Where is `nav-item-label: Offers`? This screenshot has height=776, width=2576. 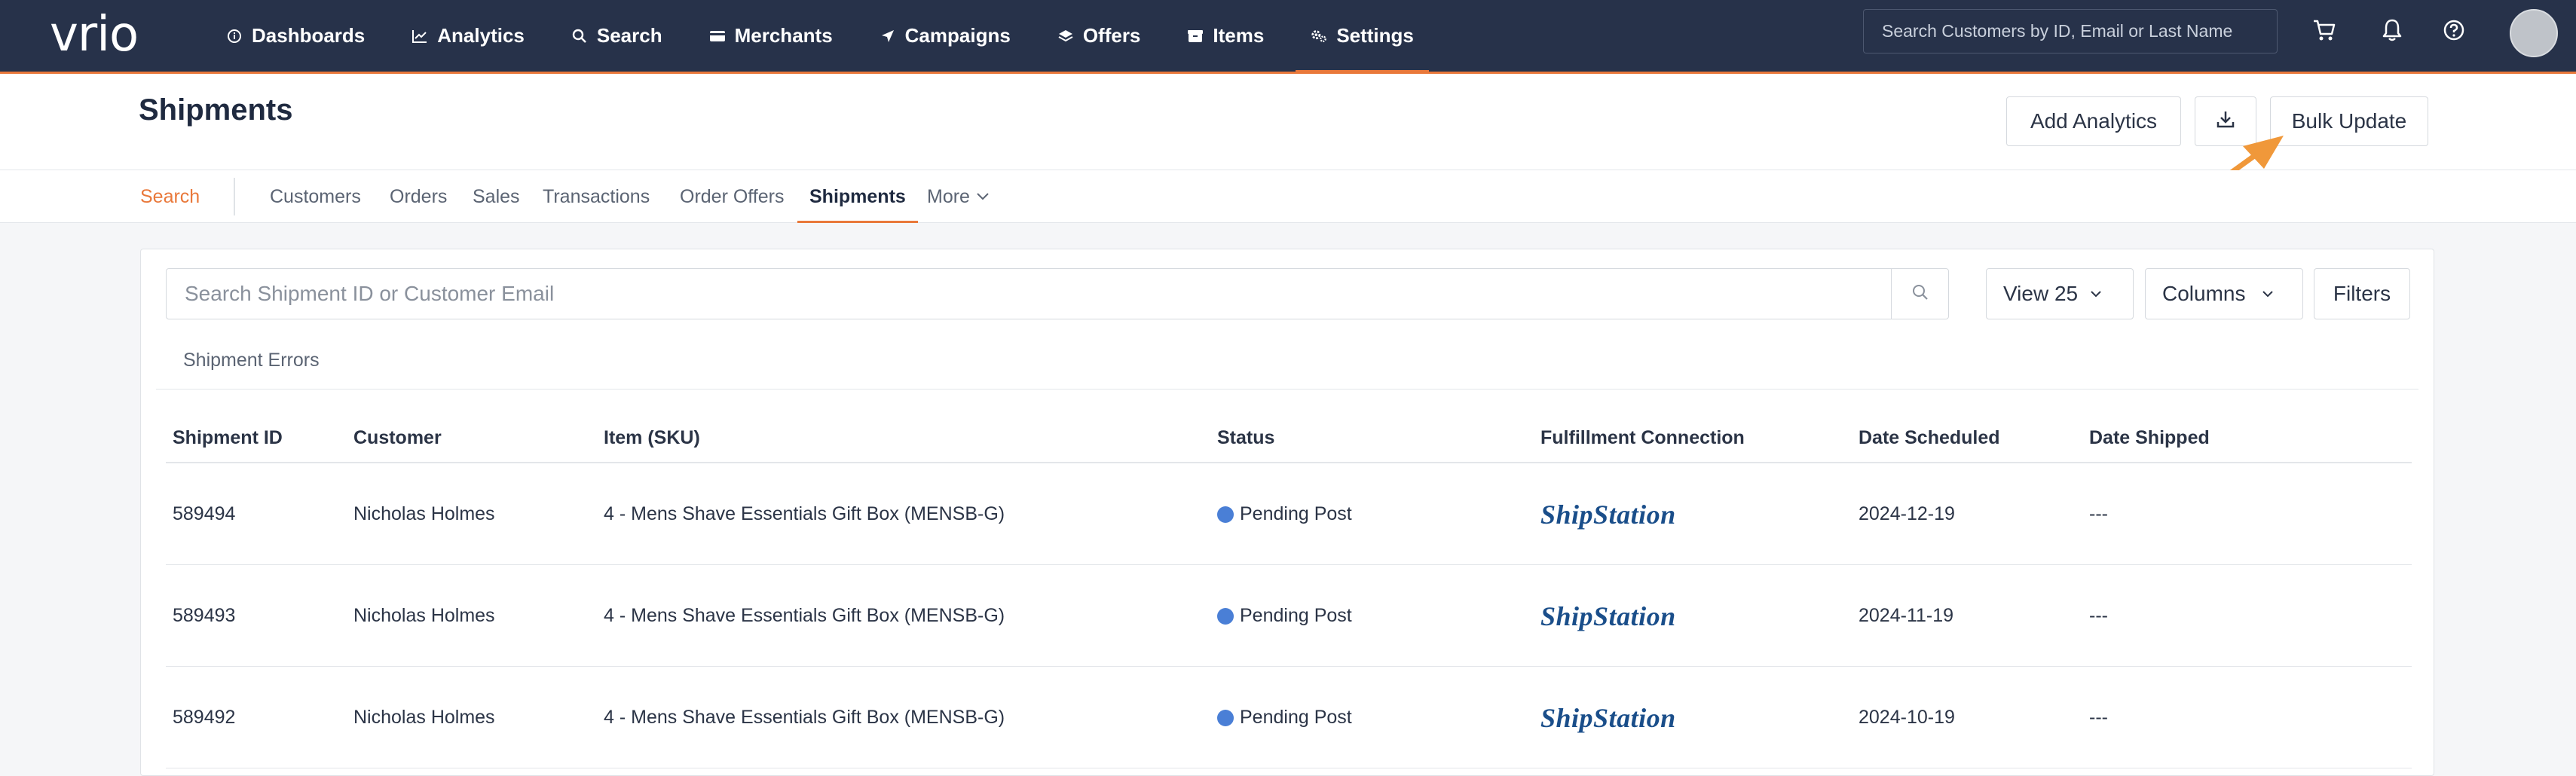
nav-item-label: Offers is located at coordinates (1112, 35).